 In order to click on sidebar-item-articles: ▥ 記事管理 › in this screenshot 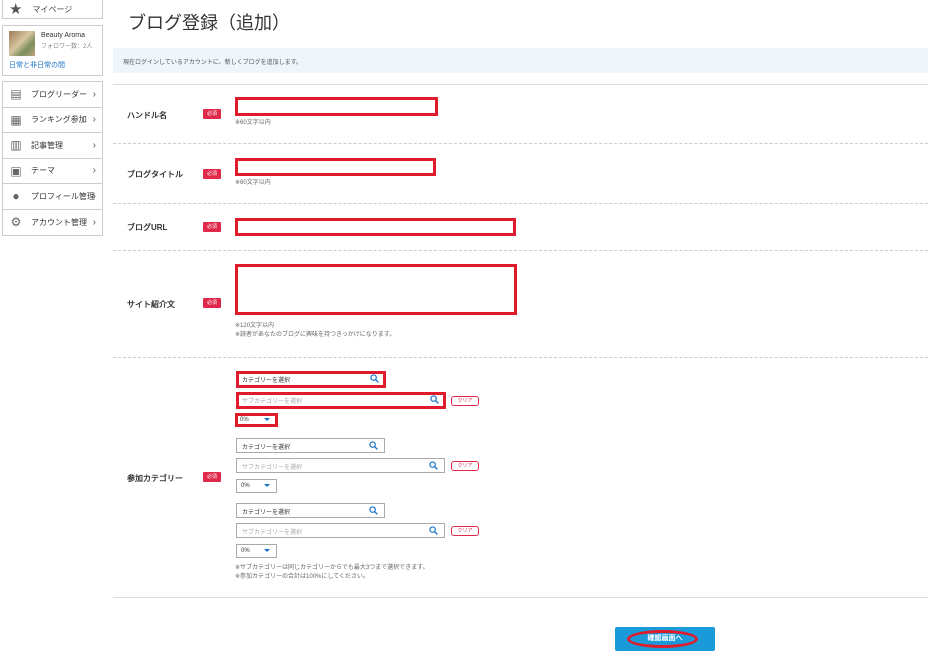, I will do `click(52, 146)`.